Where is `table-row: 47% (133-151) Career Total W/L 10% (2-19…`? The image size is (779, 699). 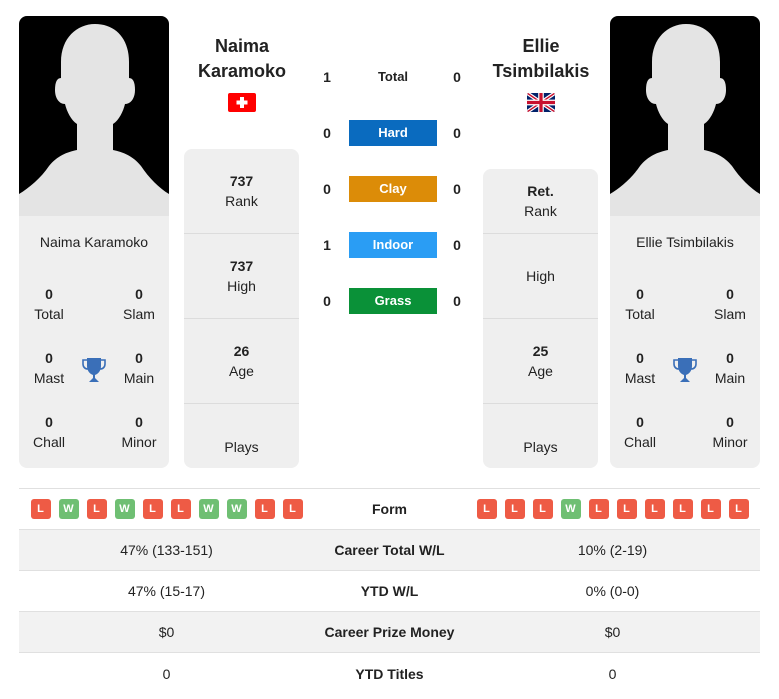
table-row: 47% (133-151) Career Total W/L 10% (2-19… is located at coordinates (389, 550).